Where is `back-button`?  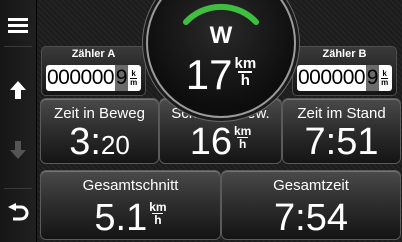
back-button is located at coordinates (18, 213).